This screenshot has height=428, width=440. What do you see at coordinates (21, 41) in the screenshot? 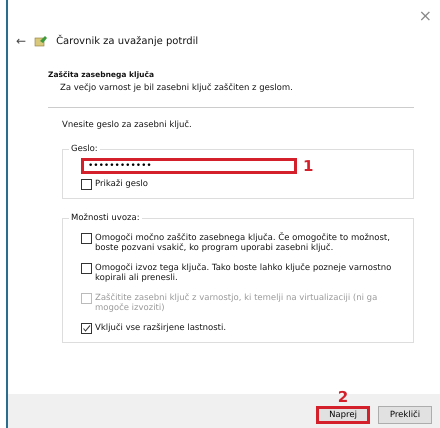
I see `back-icon: ←` at bounding box center [21, 41].